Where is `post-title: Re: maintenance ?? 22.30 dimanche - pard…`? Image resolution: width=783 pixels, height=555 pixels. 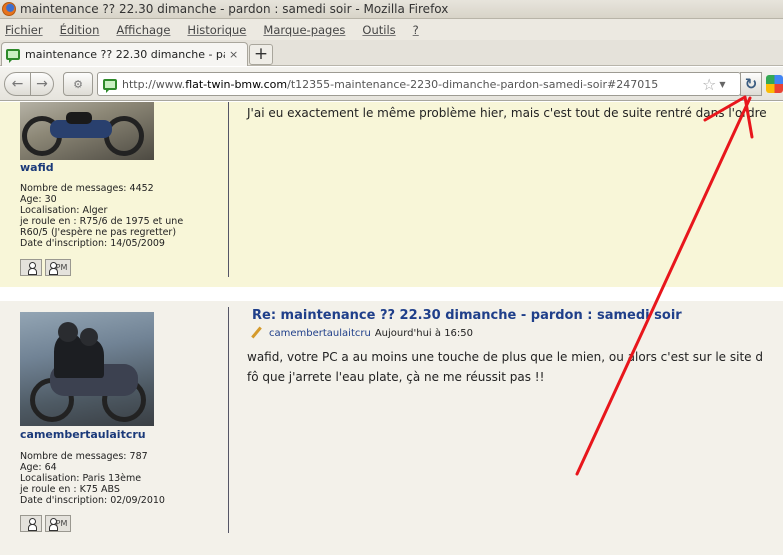 post-title: Re: maintenance ?? 22.30 dimanche - pard… is located at coordinates (467, 315).